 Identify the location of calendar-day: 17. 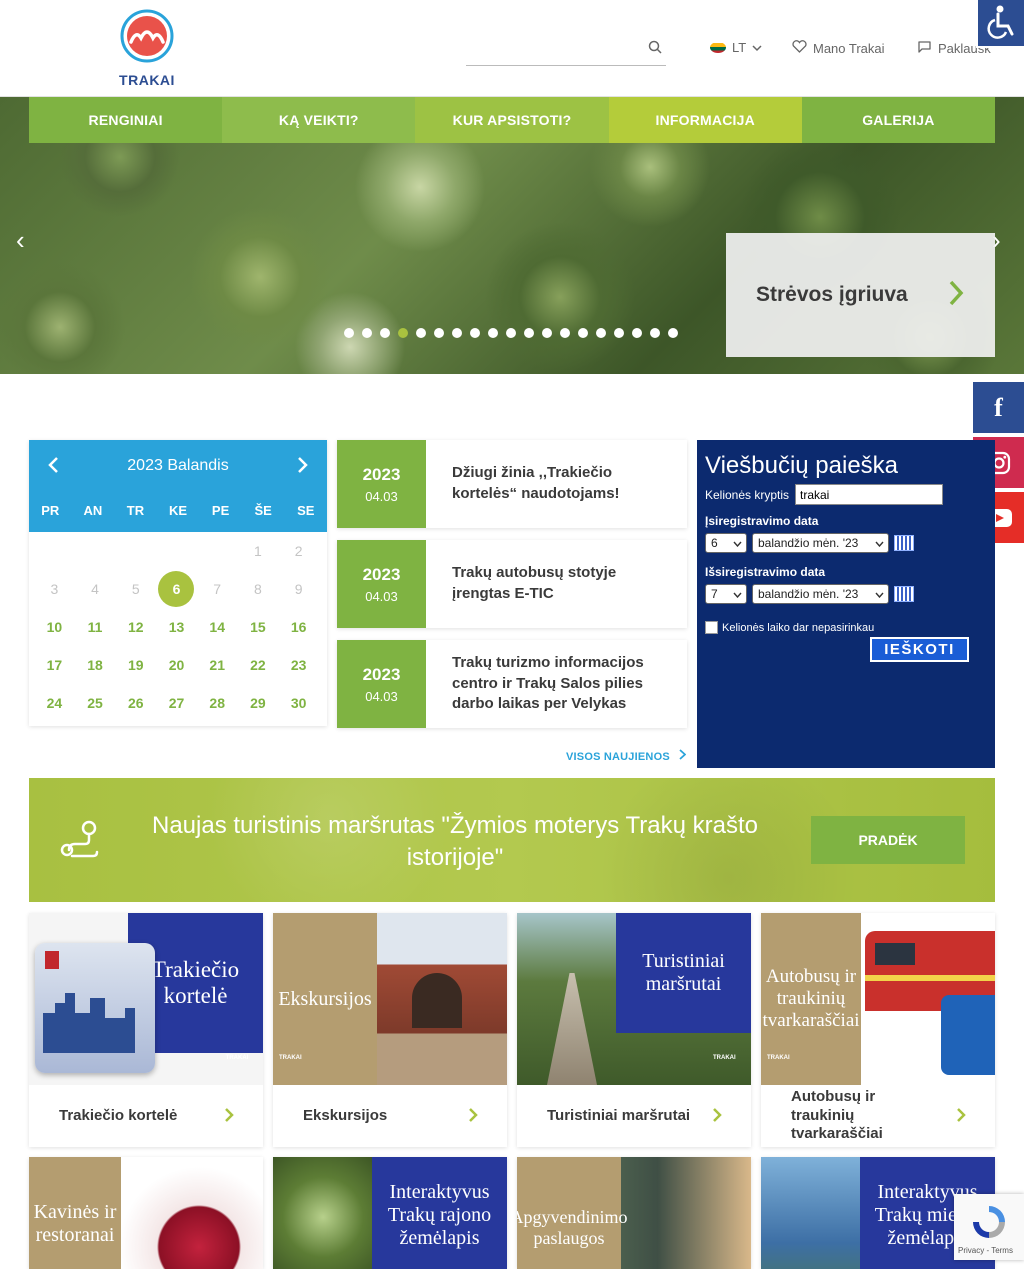
(54, 665).